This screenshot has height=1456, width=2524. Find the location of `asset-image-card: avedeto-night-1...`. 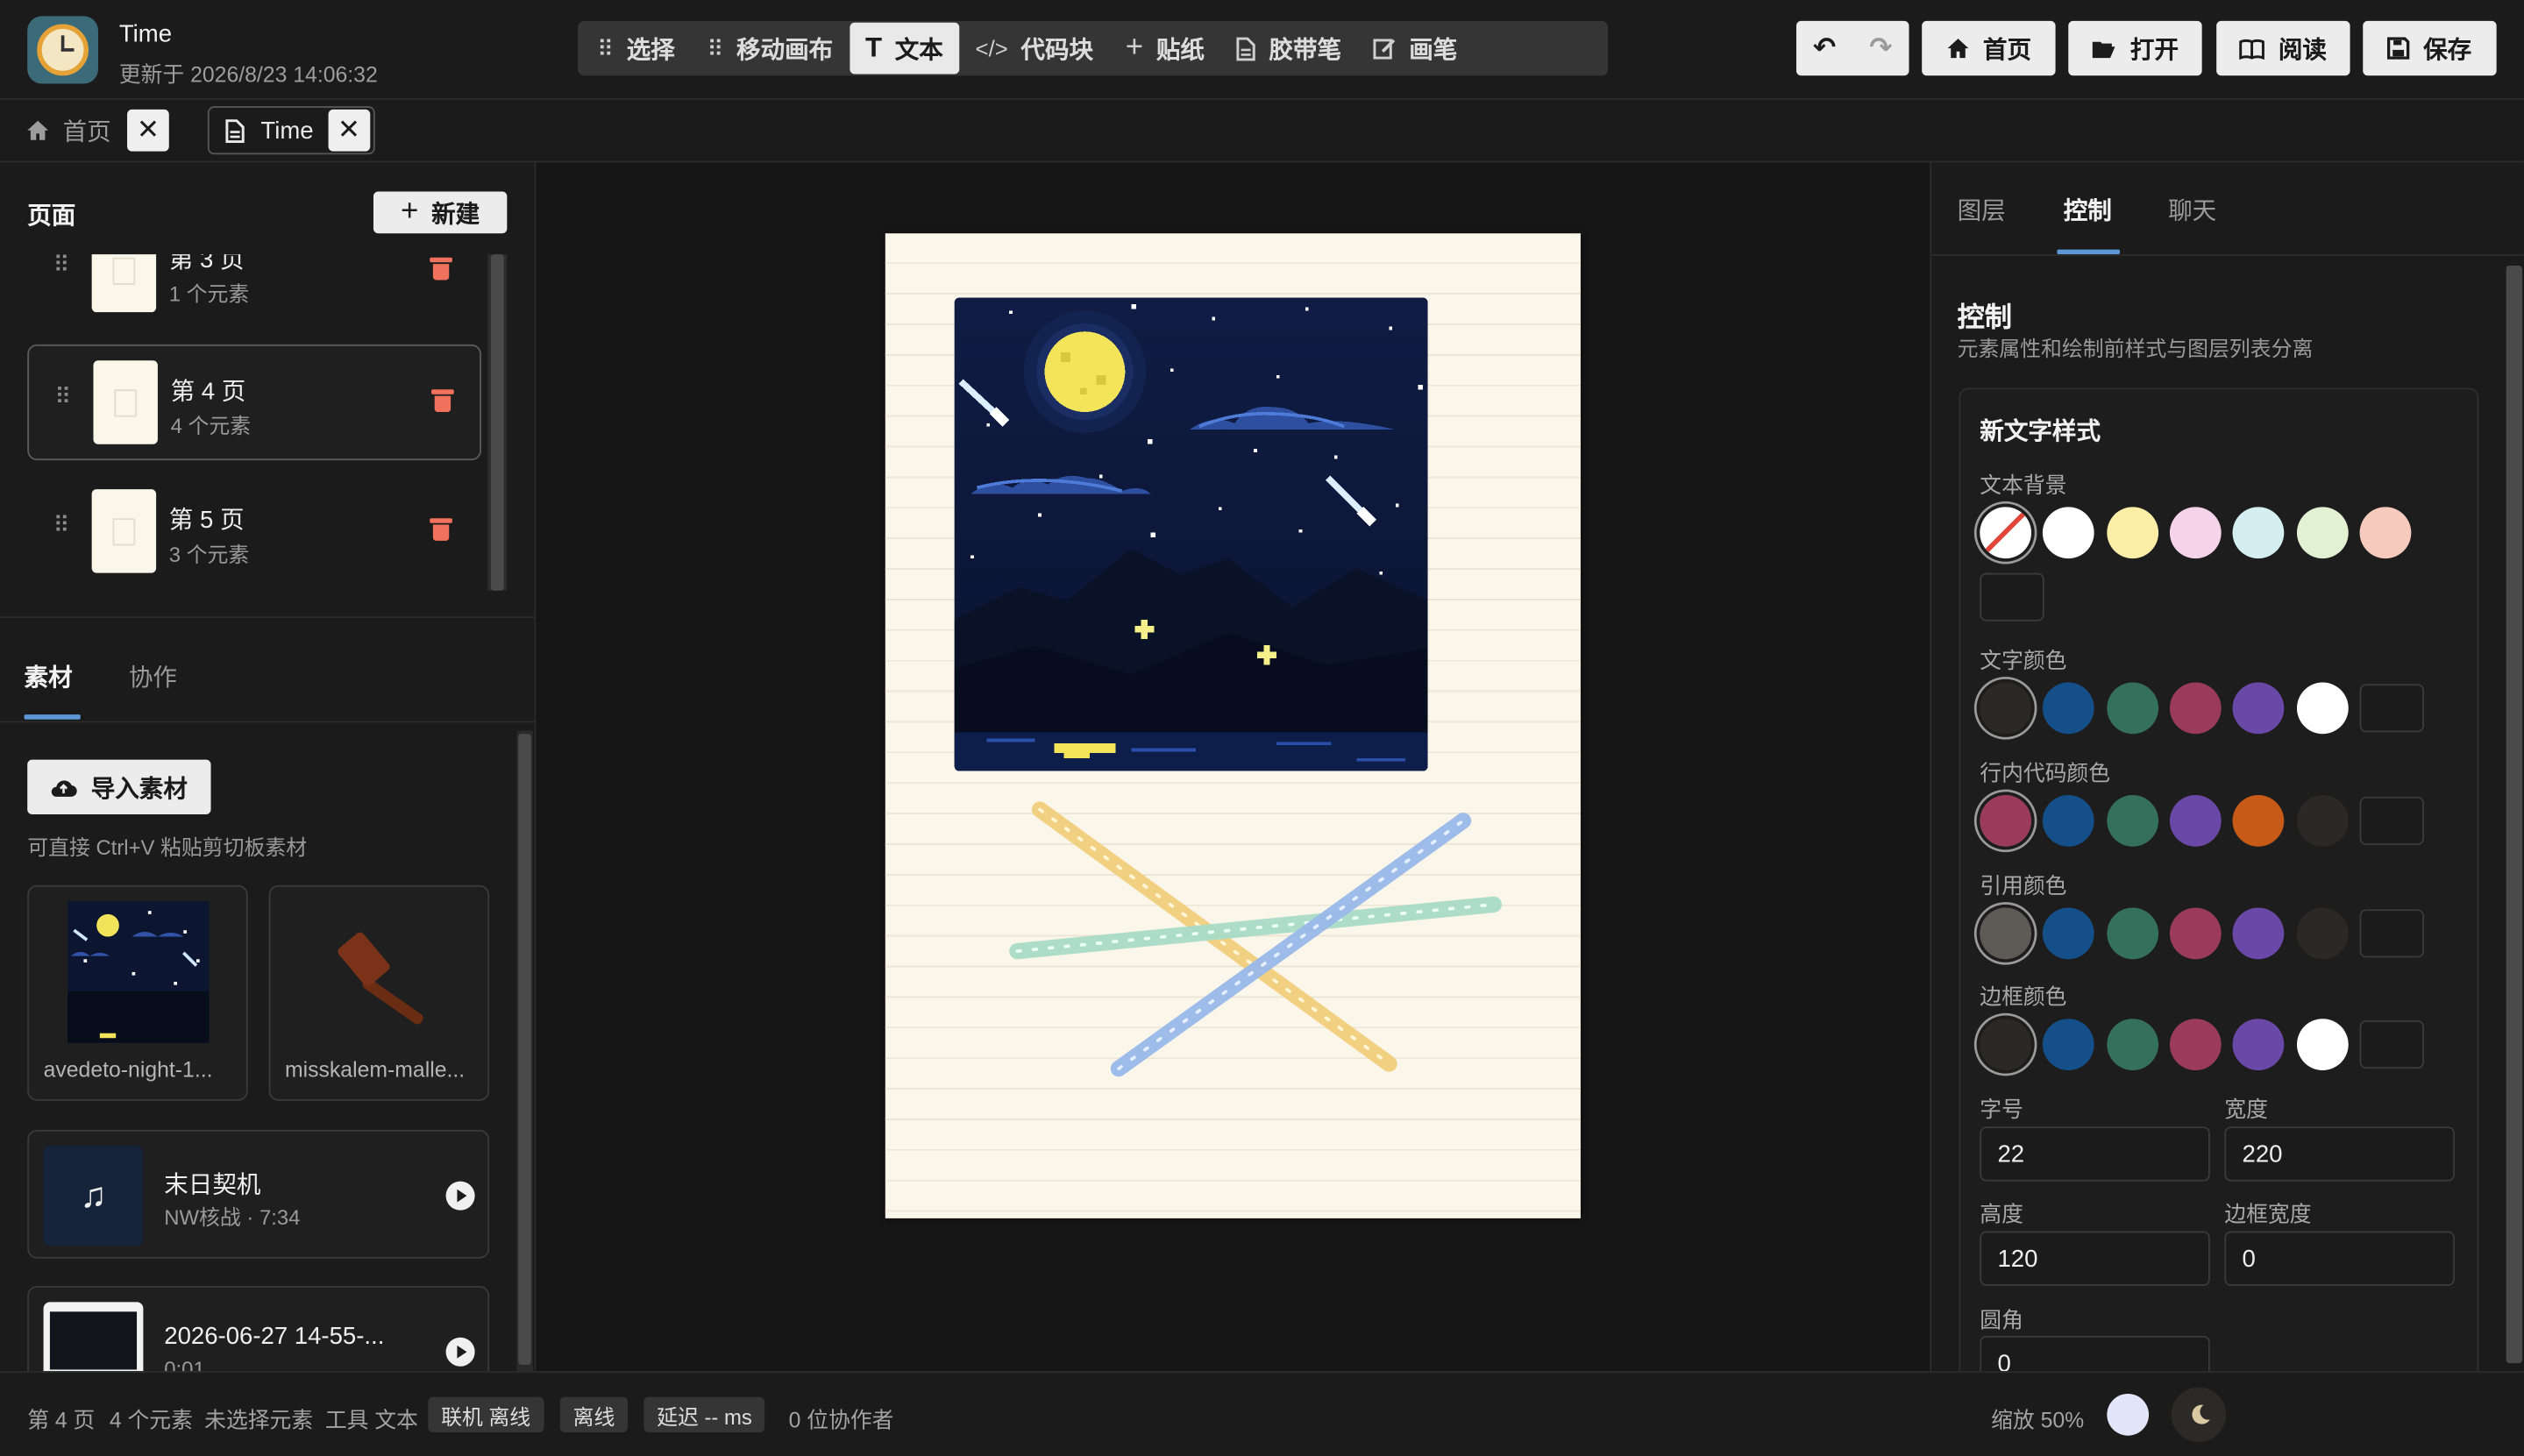

asset-image-card: avedeto-night-1... is located at coordinates (137, 992).